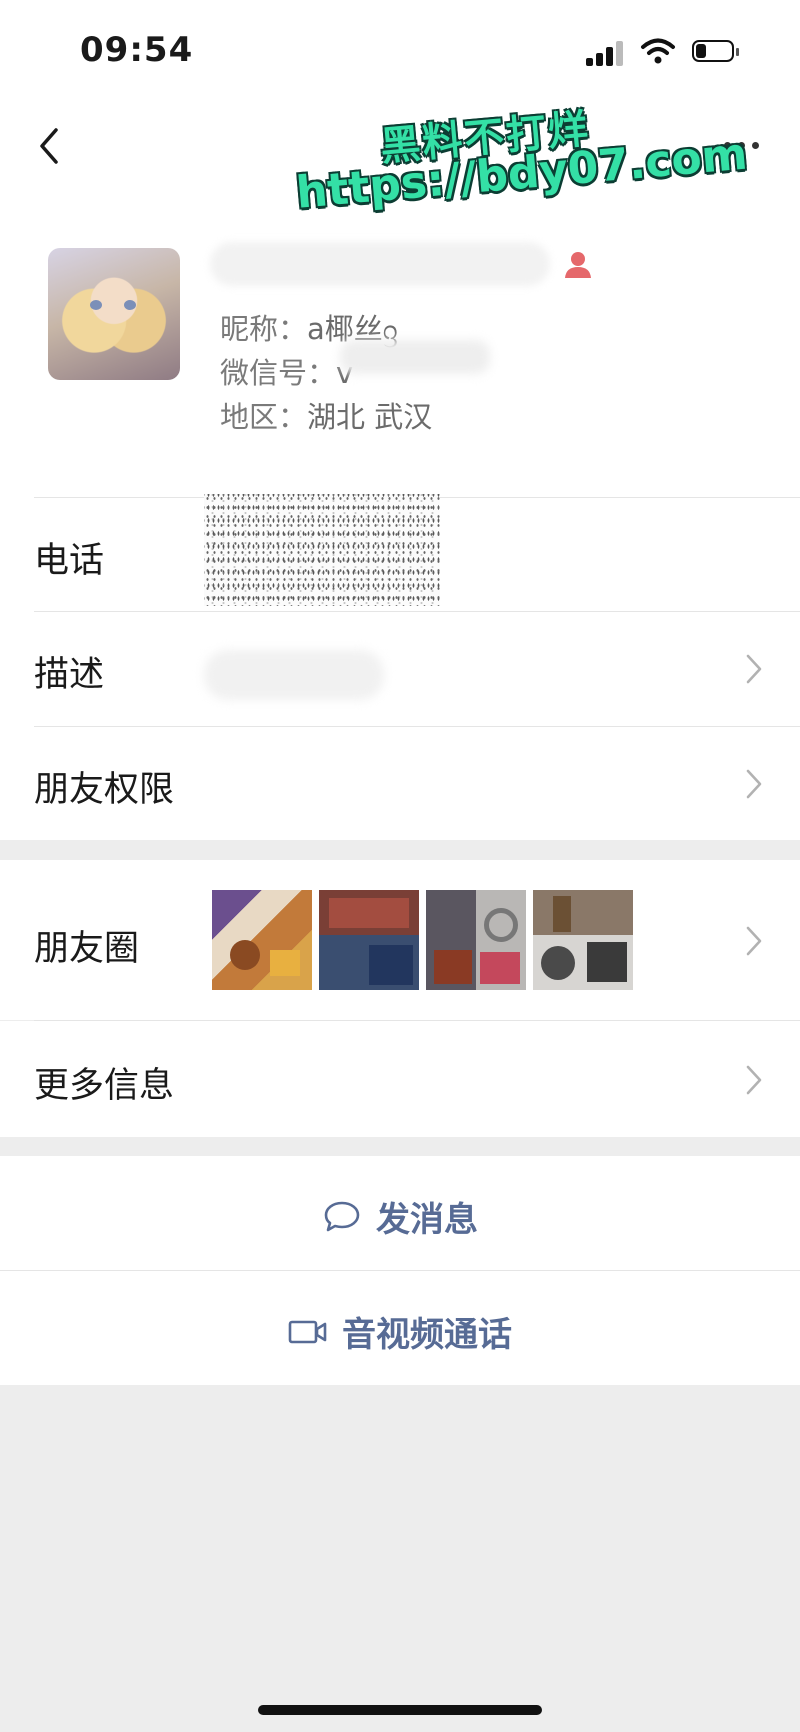  Describe the element at coordinates (264, 417) in the screenshot. I see `region-label: 地区：` at that location.